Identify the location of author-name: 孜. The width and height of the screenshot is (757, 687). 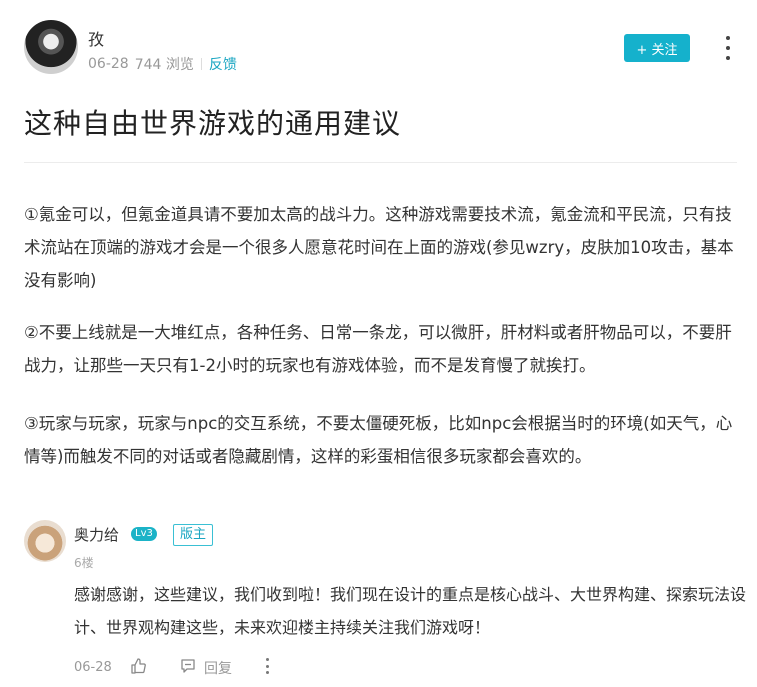
(96, 38).